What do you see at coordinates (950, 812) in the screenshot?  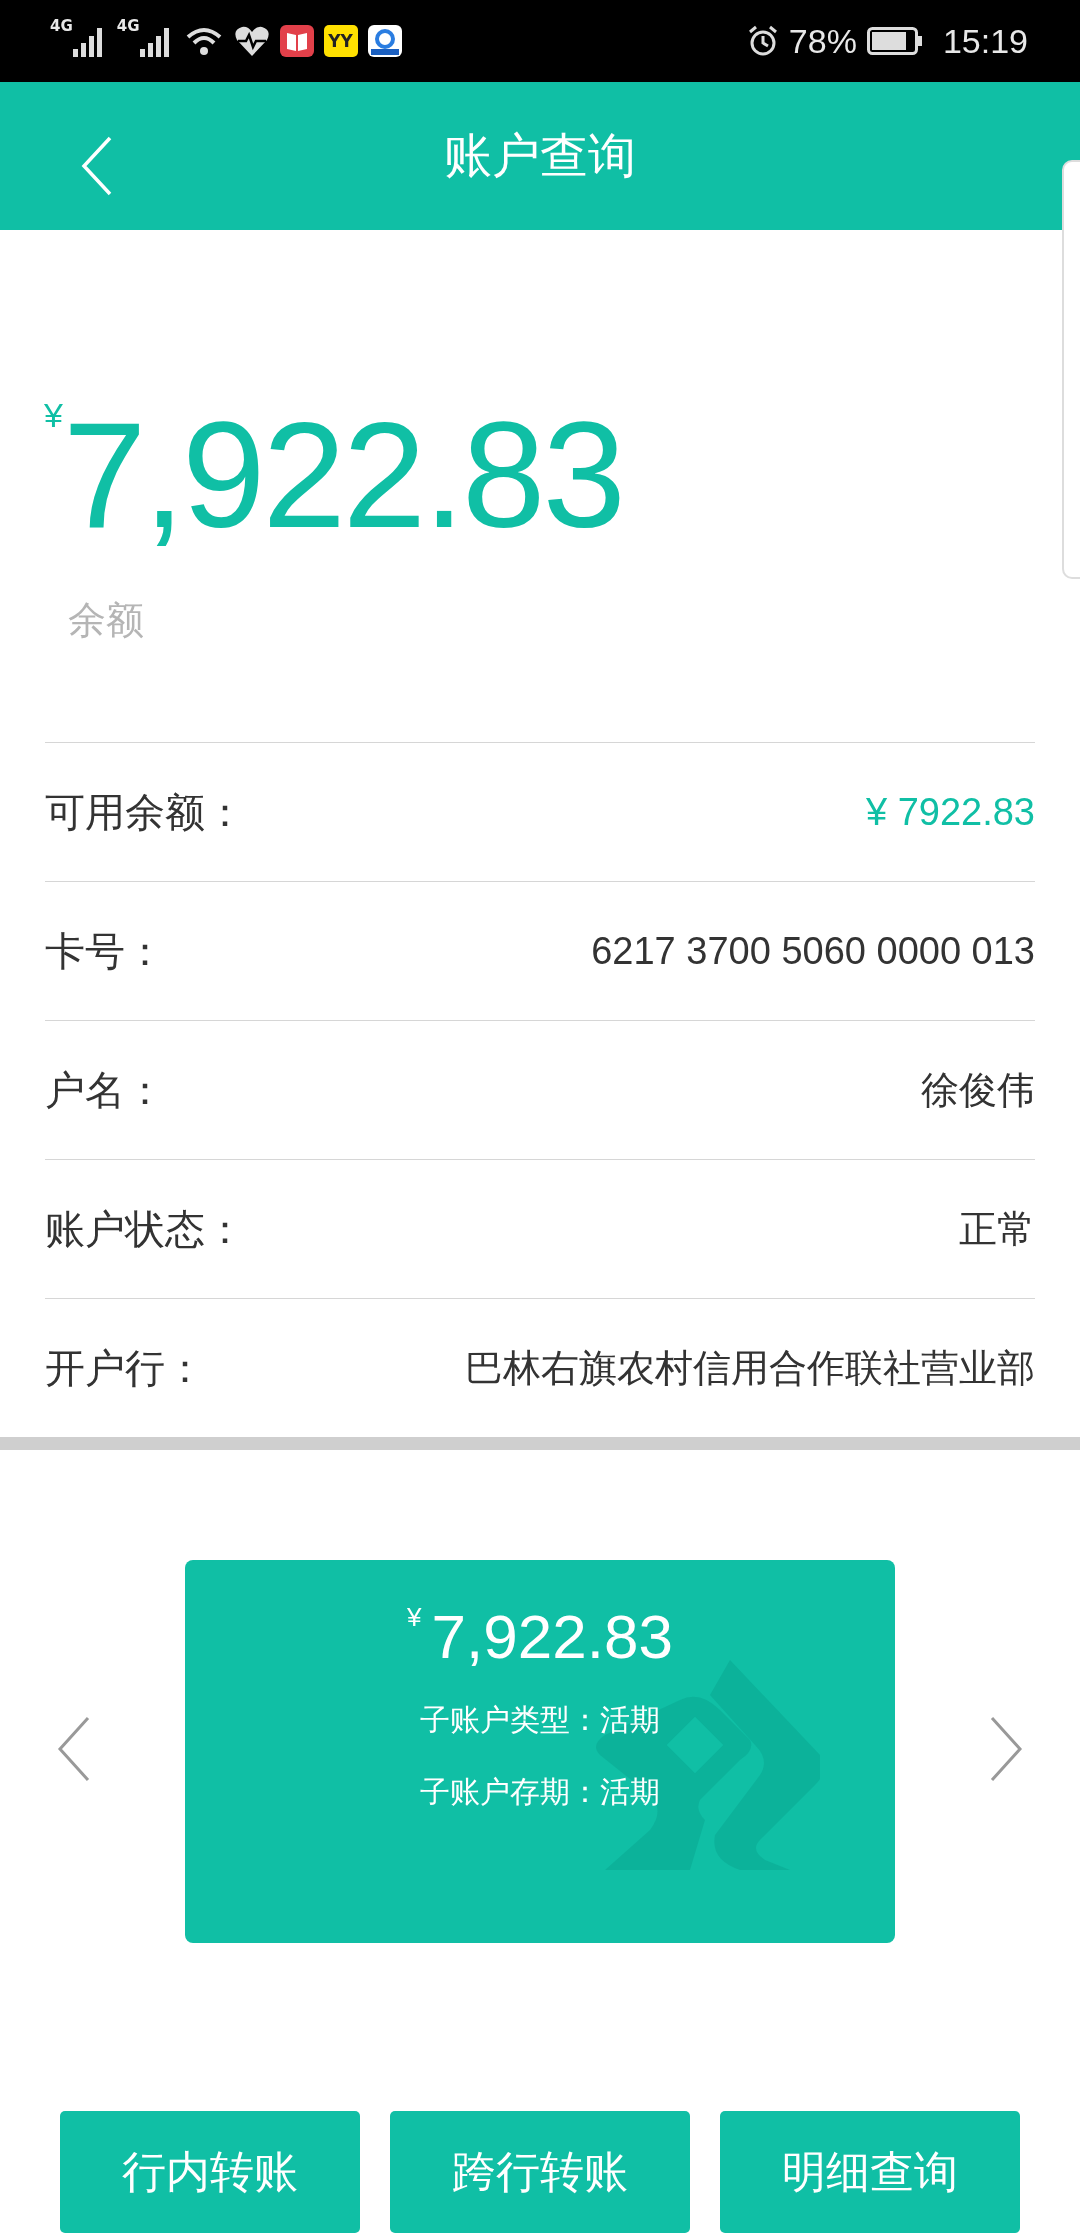 I see `field-value: ¥ 7922.83` at bounding box center [950, 812].